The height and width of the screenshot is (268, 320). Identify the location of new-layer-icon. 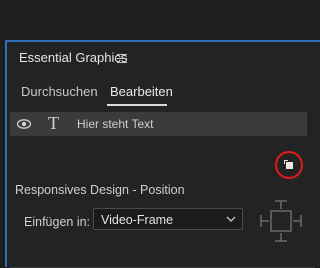
(288, 164).